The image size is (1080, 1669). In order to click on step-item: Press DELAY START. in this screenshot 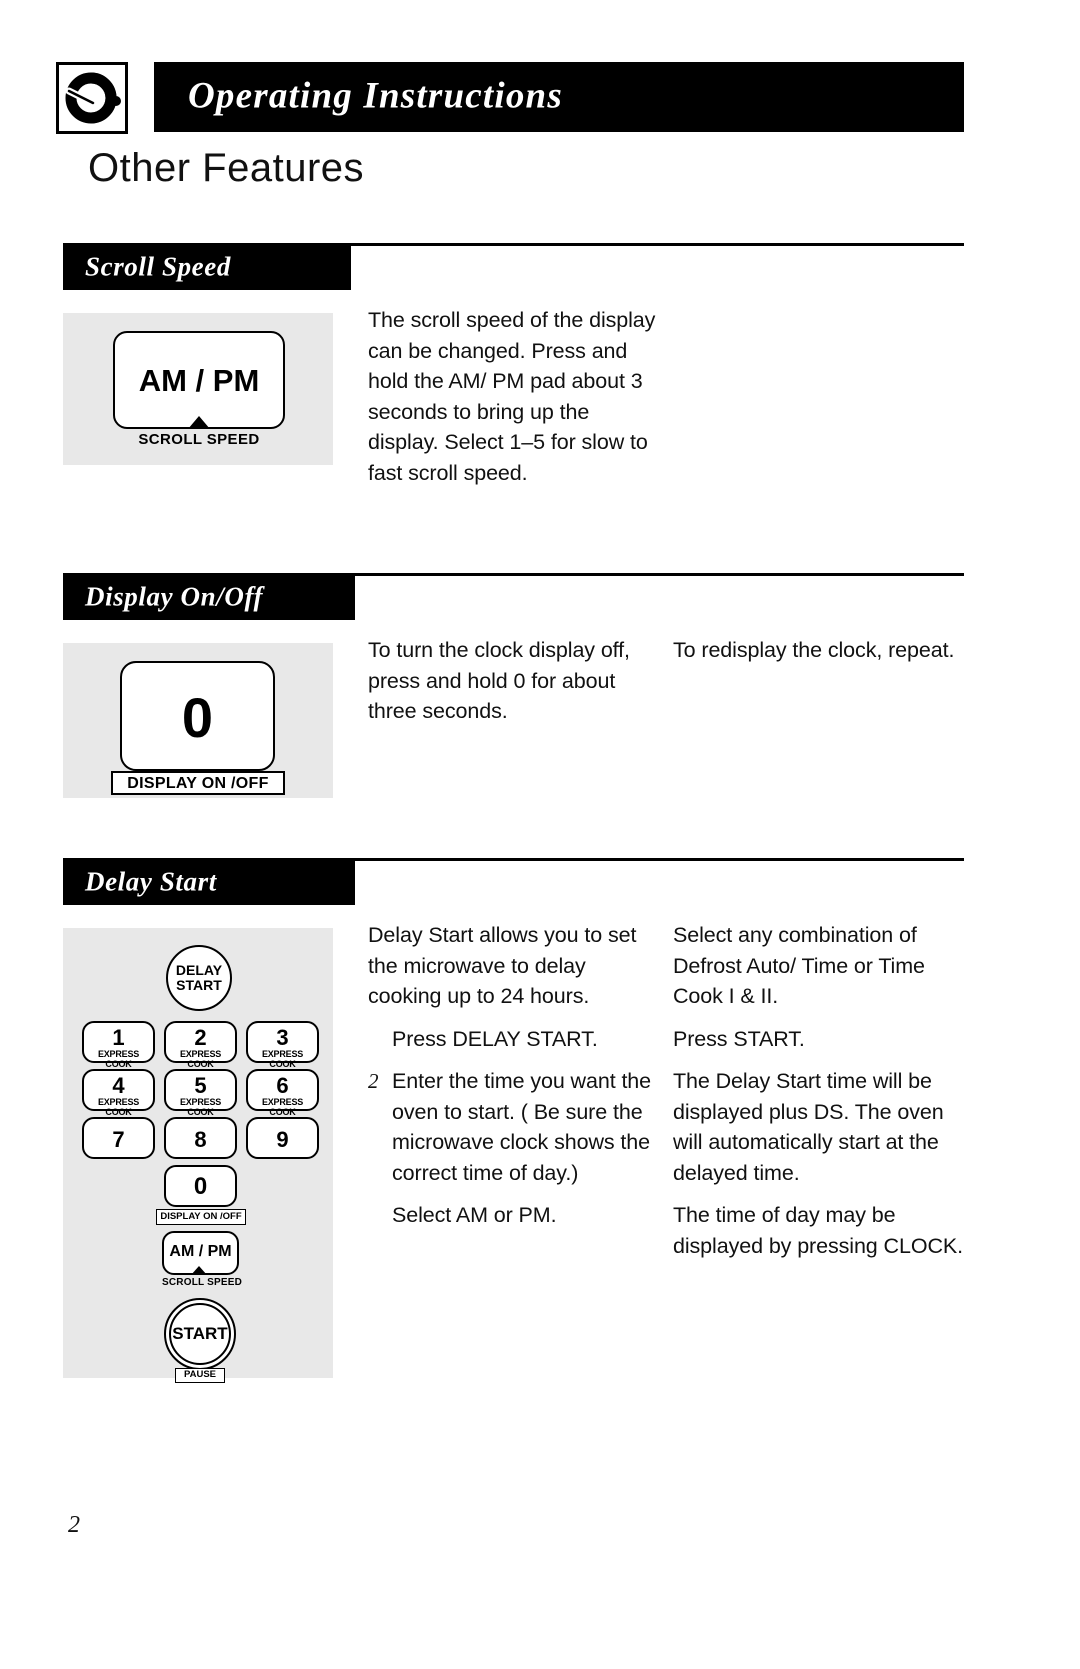, I will do `click(513, 1039)`.